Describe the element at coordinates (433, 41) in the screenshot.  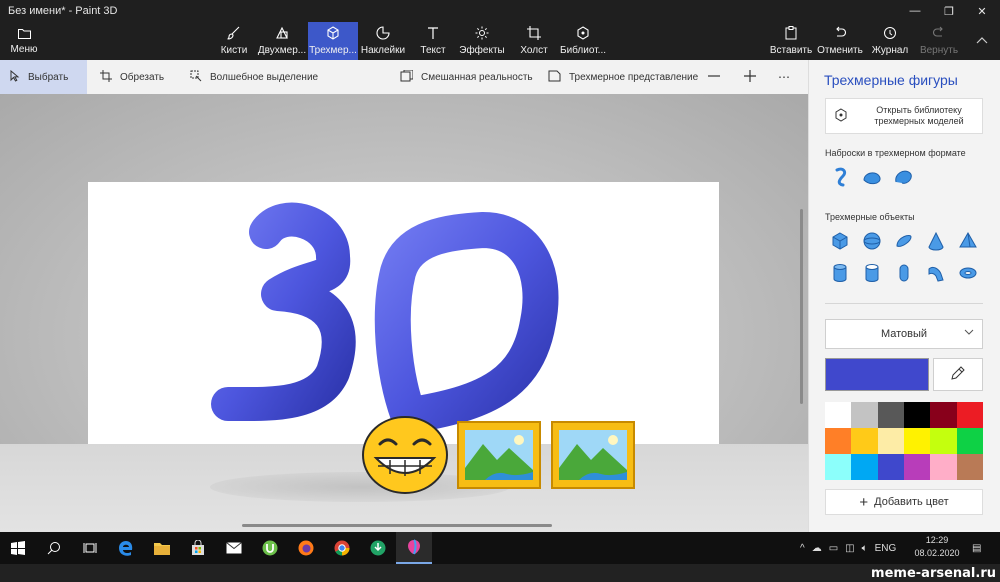
I see `tab-text: Текст` at that location.